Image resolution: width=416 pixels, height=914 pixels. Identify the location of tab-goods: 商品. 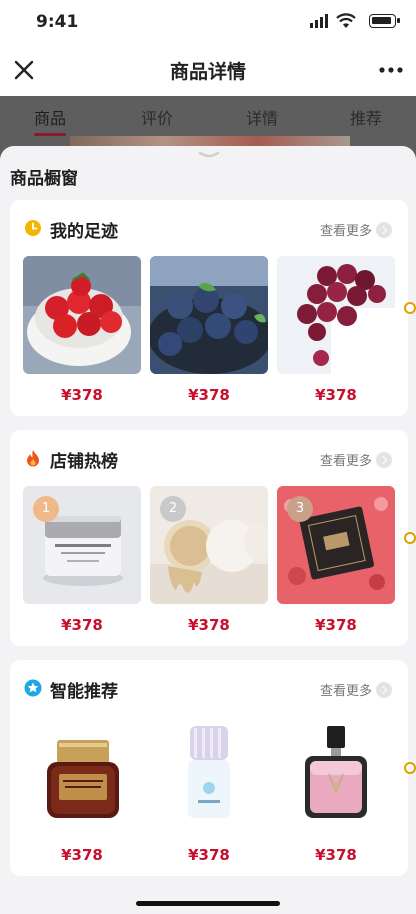
(50, 120).